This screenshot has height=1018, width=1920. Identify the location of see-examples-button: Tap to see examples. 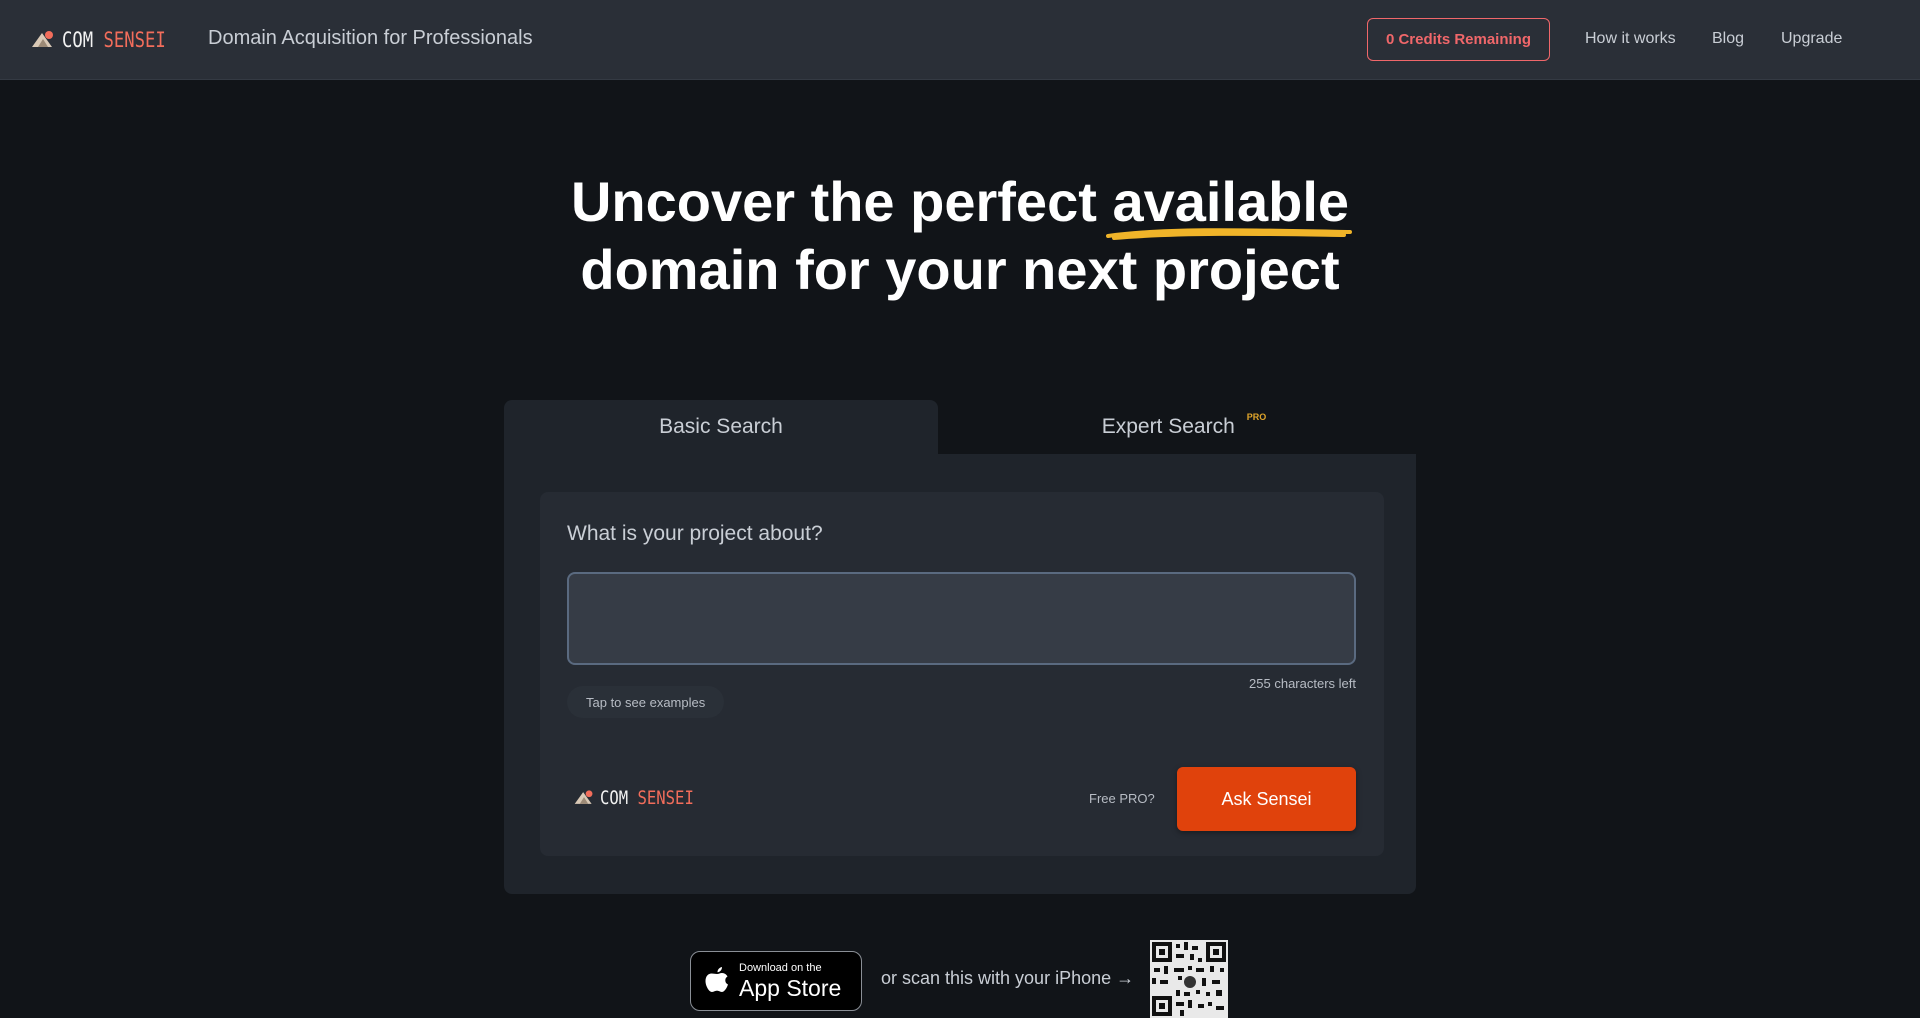
(646, 702).